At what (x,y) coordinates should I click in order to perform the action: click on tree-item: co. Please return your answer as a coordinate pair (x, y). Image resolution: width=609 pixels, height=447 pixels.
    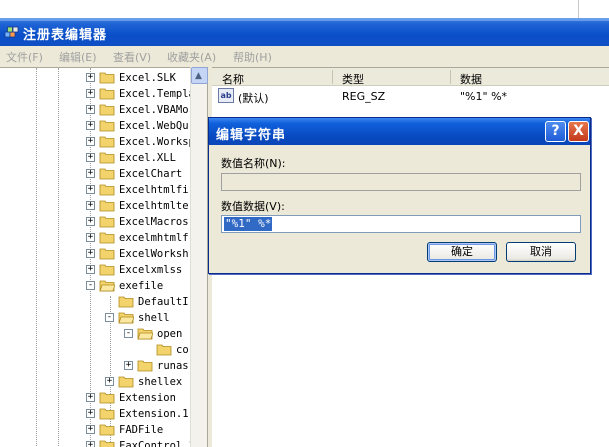
    Looking at the image, I should click on (95, 350).